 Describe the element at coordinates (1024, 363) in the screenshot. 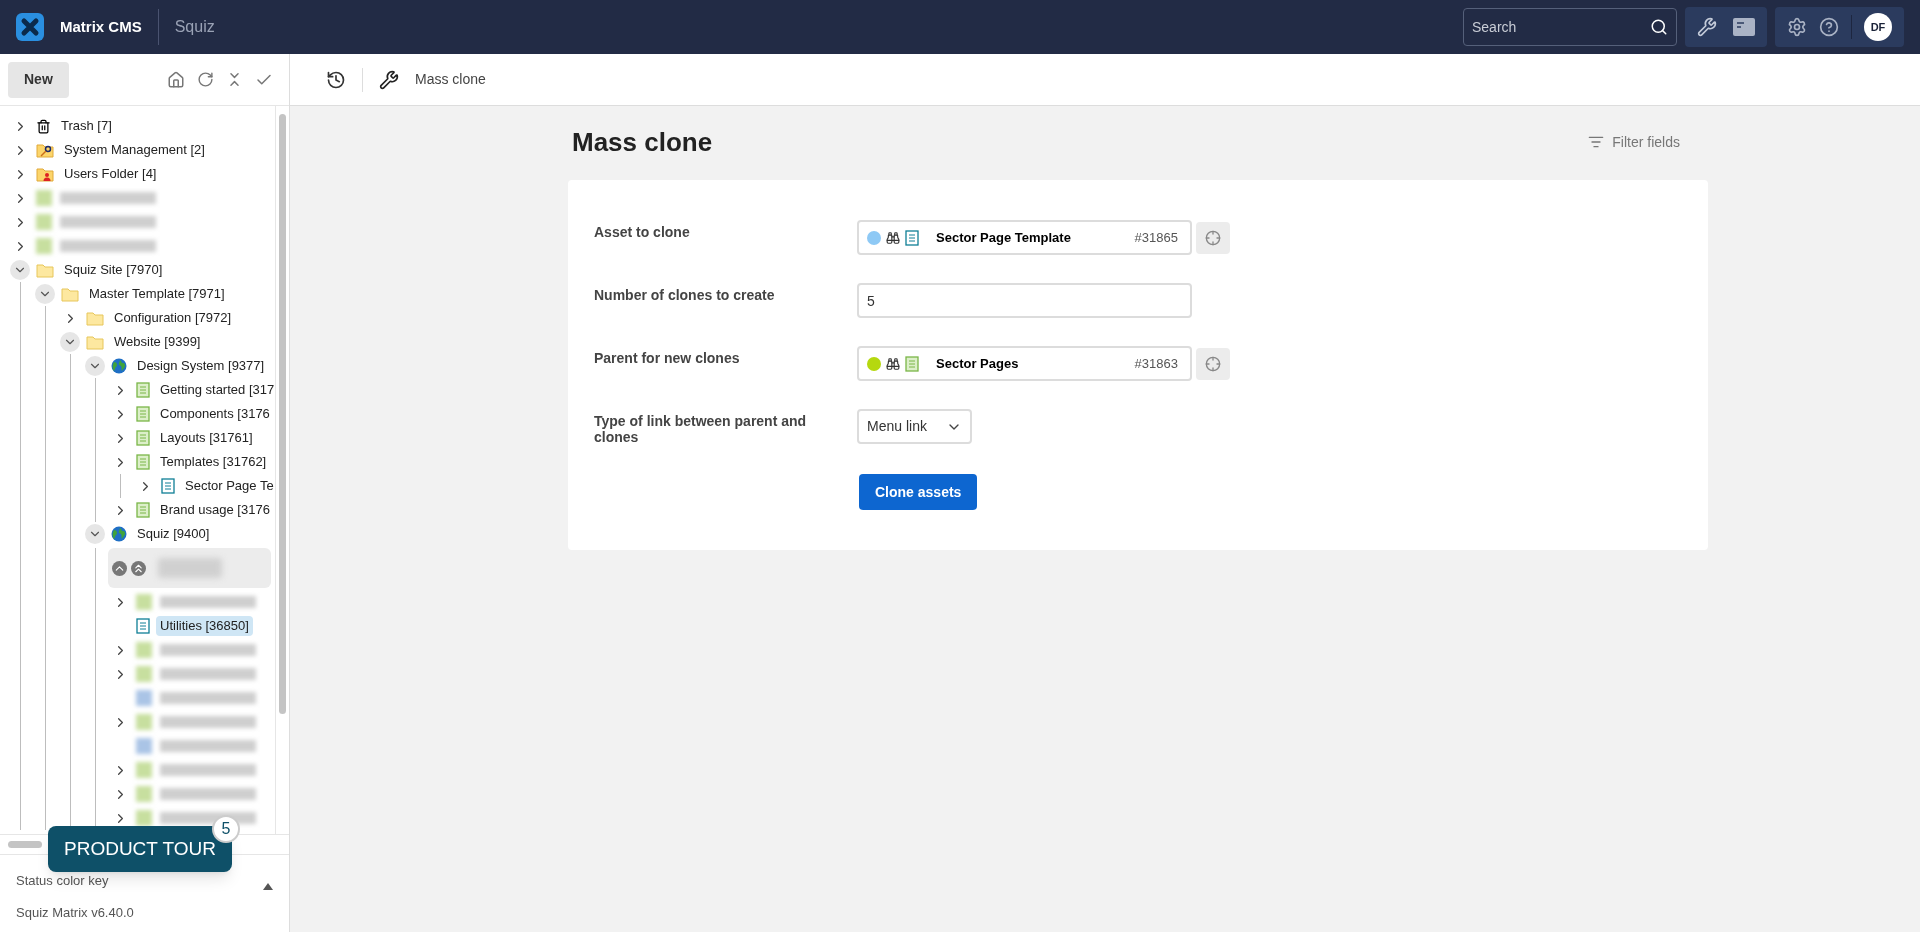

I see `asset-picker-field: Sector Pages #31863` at that location.